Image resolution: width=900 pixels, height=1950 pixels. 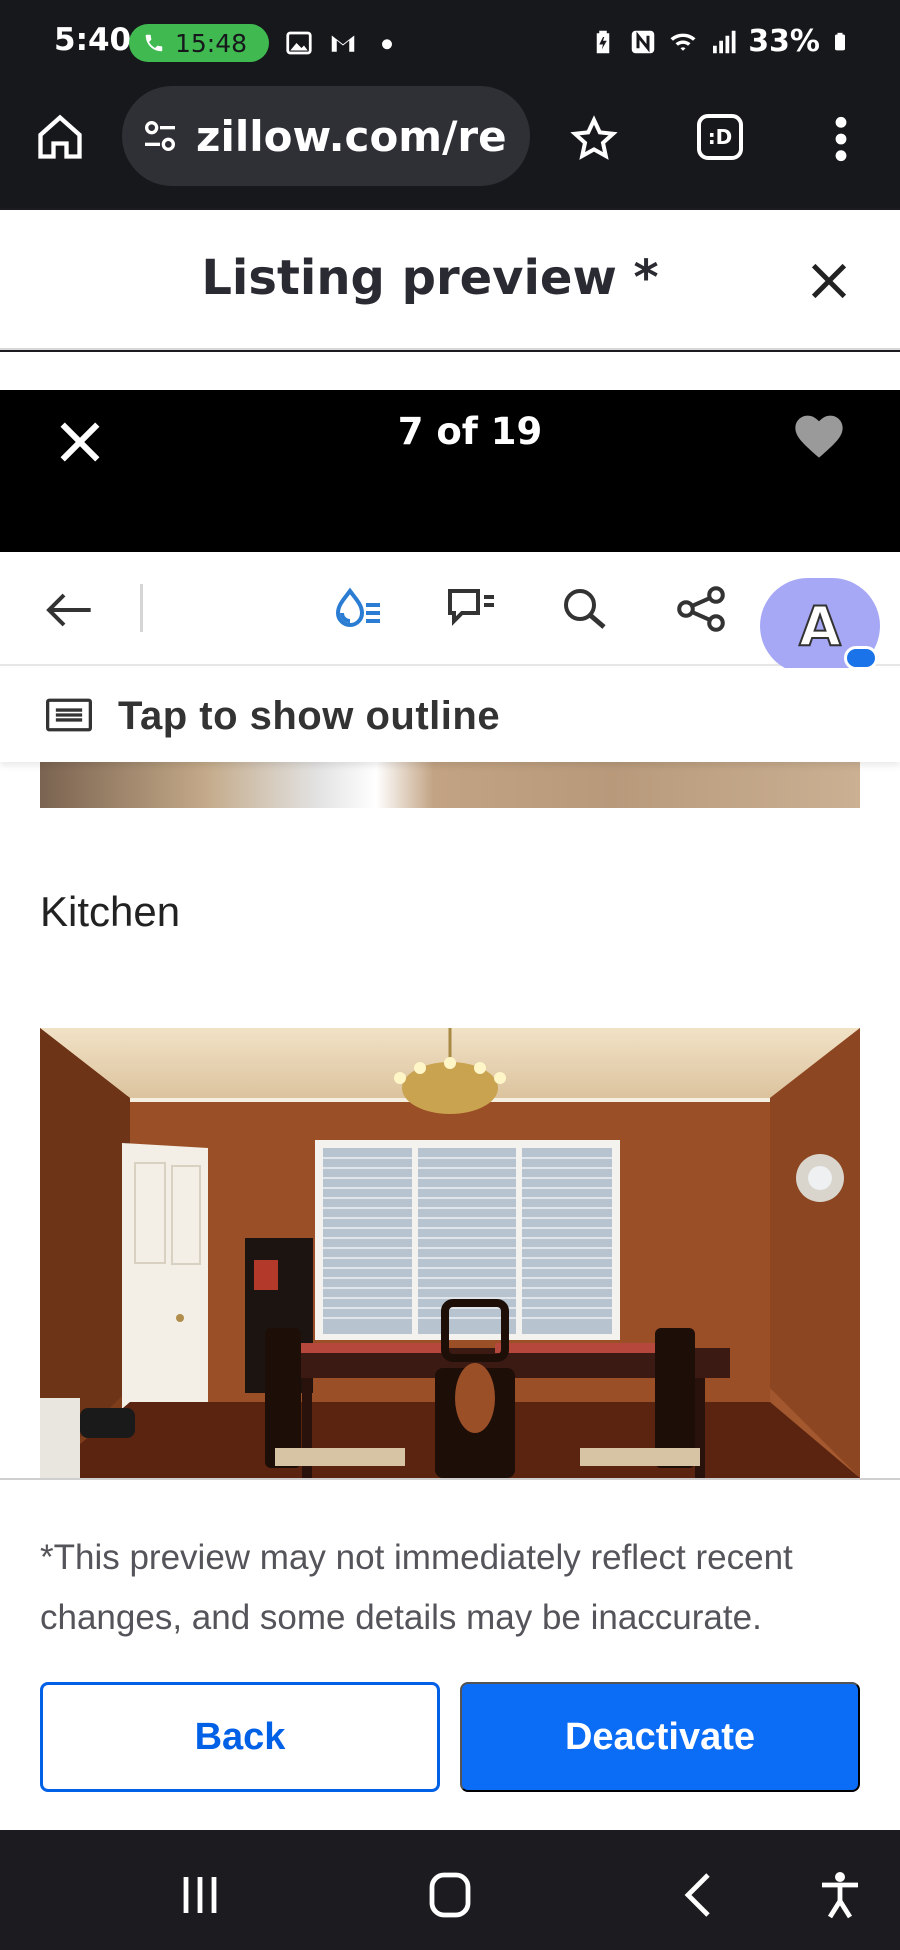 What do you see at coordinates (430, 278) in the screenshot?
I see `page-title: Listing preview *` at bounding box center [430, 278].